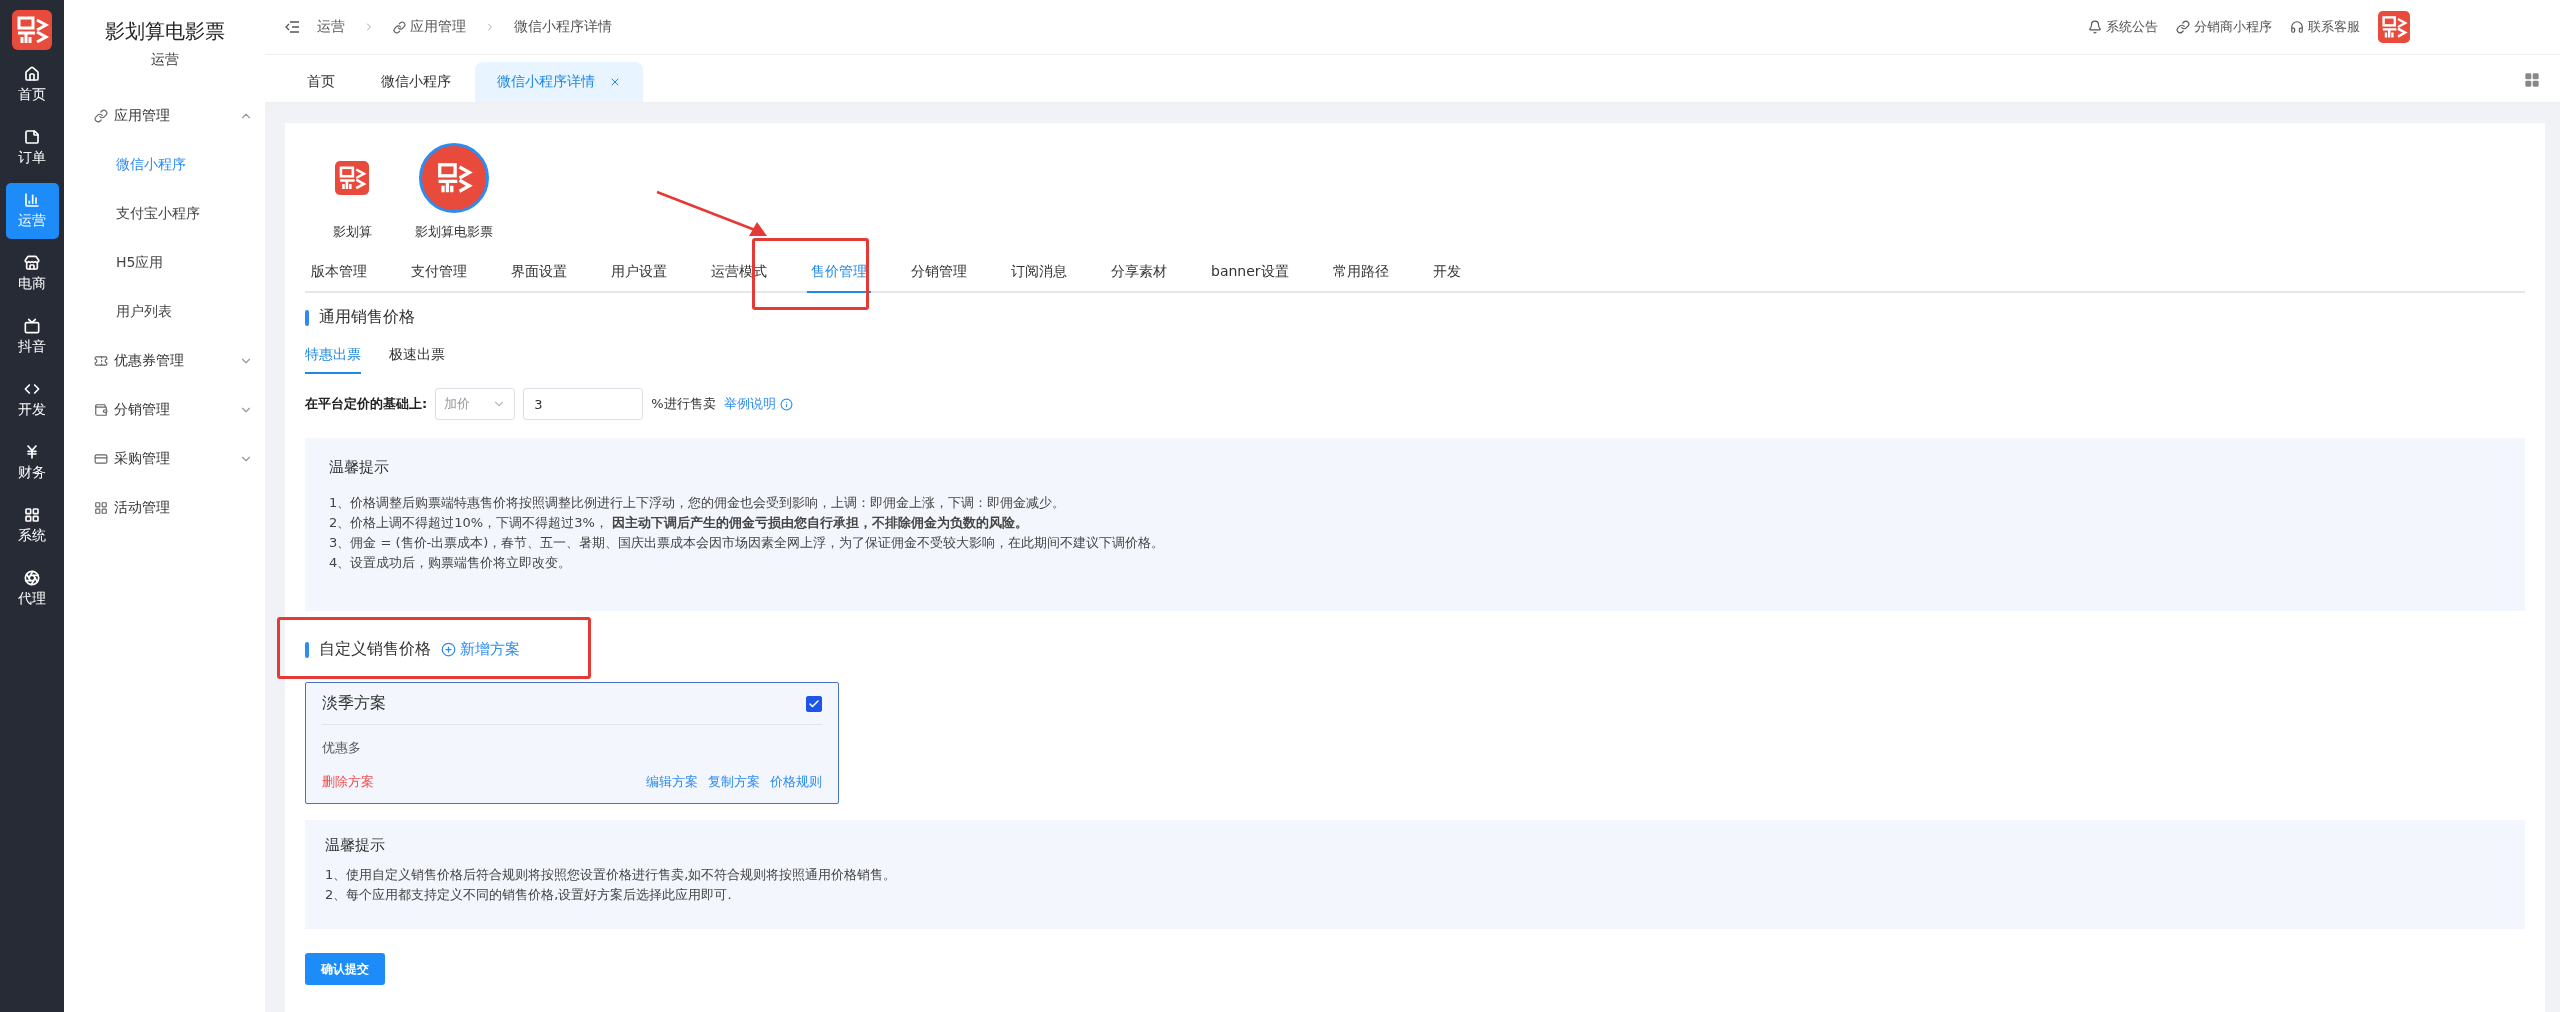  Describe the element at coordinates (939, 273) in the screenshot. I see `detail-tab: 分销管理` at that location.